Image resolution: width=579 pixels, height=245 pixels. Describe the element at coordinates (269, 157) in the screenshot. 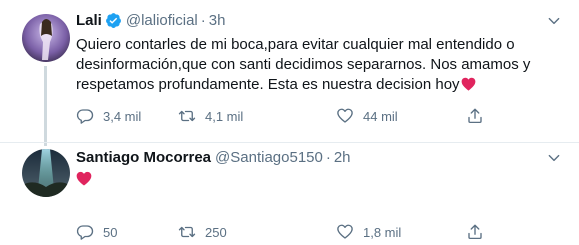

I see `author-handle: @Santiago5150` at that location.